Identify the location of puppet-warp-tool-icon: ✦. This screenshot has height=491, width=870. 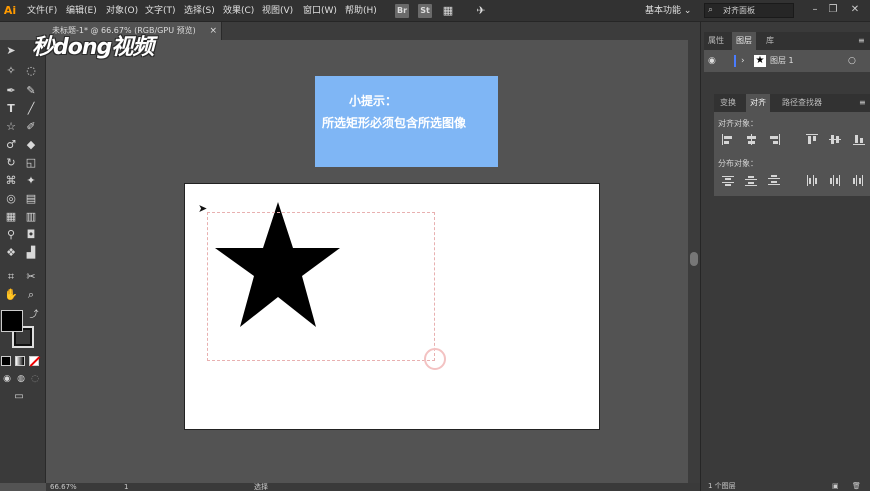
(31, 181).